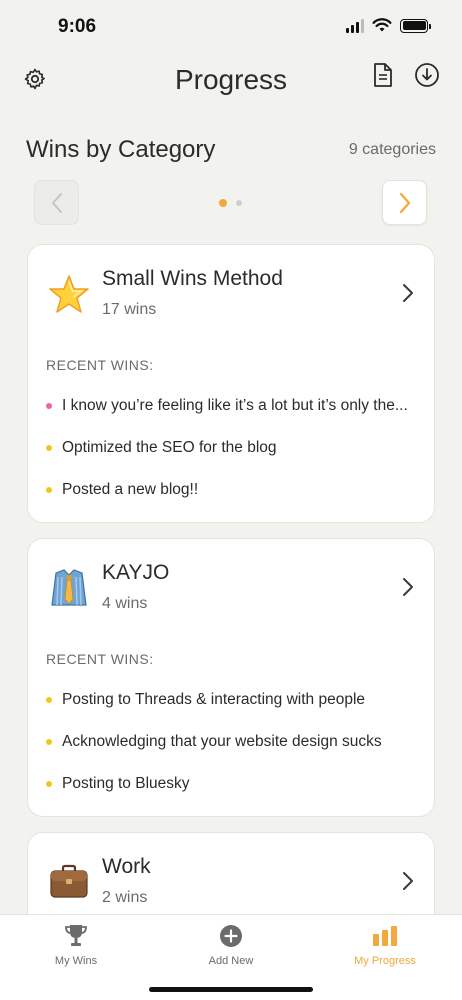  What do you see at coordinates (392, 149) in the screenshot?
I see `category-count: 9 categories` at bounding box center [392, 149].